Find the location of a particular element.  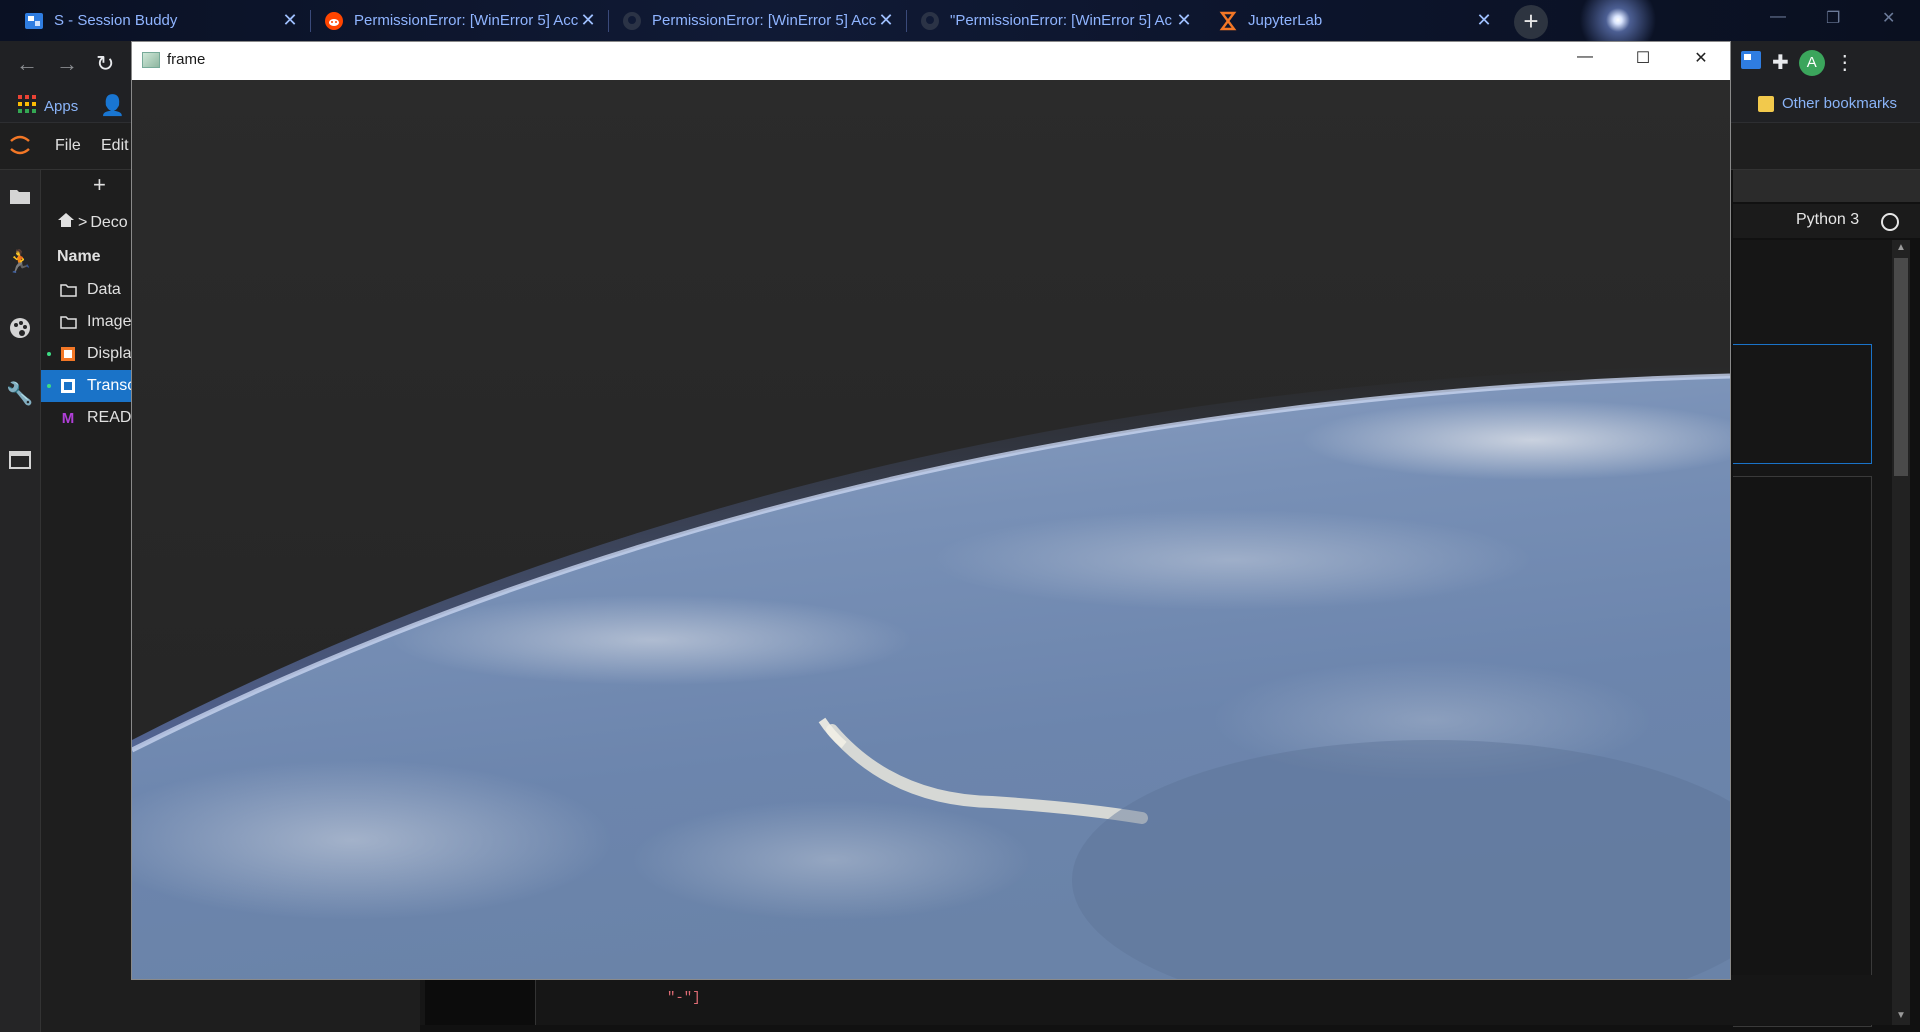

file-name: Data is located at coordinates (104, 289).